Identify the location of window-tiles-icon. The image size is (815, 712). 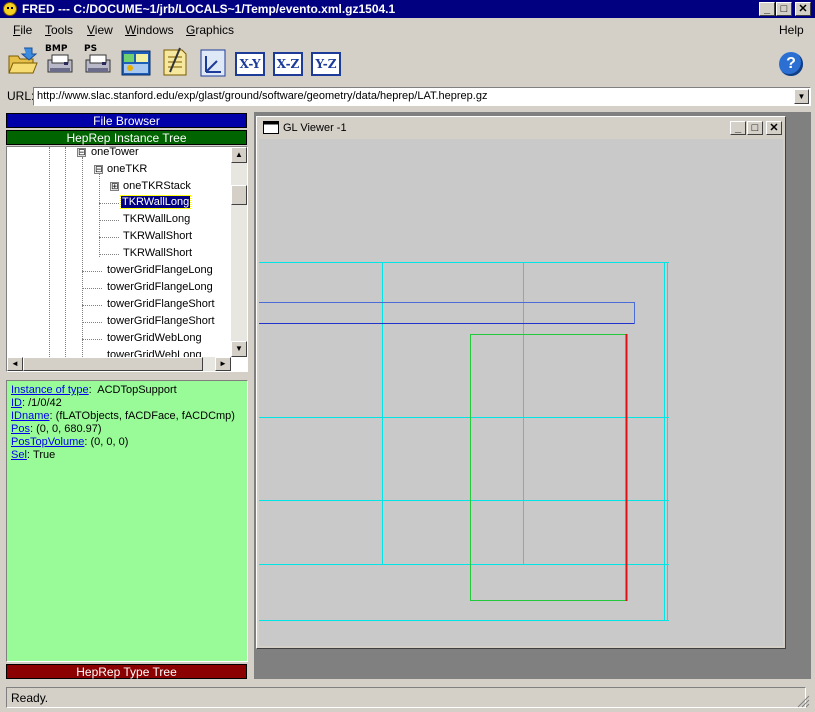
(136, 63).